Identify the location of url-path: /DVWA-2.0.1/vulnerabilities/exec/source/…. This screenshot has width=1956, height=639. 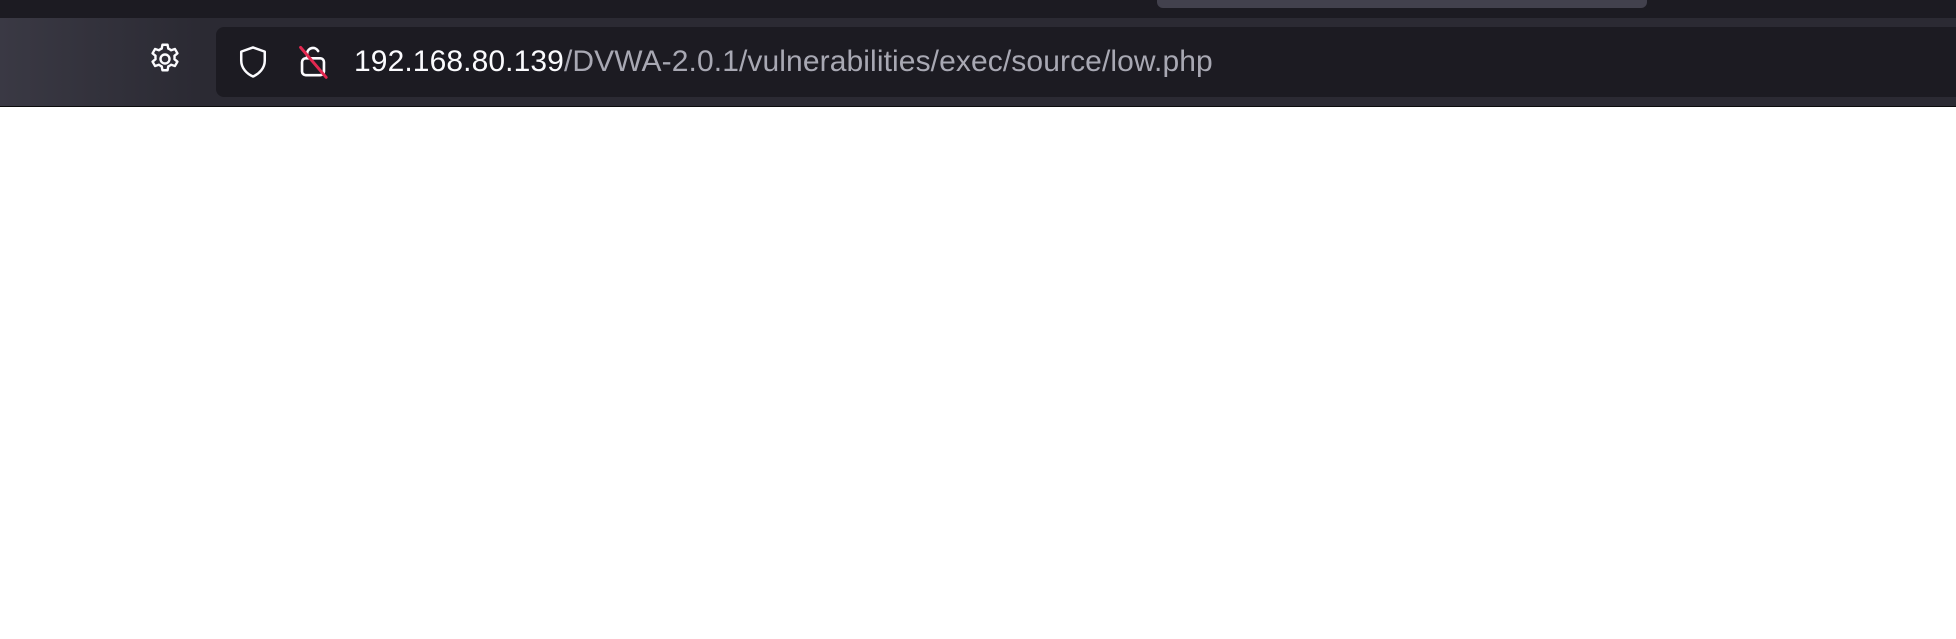
(888, 61).